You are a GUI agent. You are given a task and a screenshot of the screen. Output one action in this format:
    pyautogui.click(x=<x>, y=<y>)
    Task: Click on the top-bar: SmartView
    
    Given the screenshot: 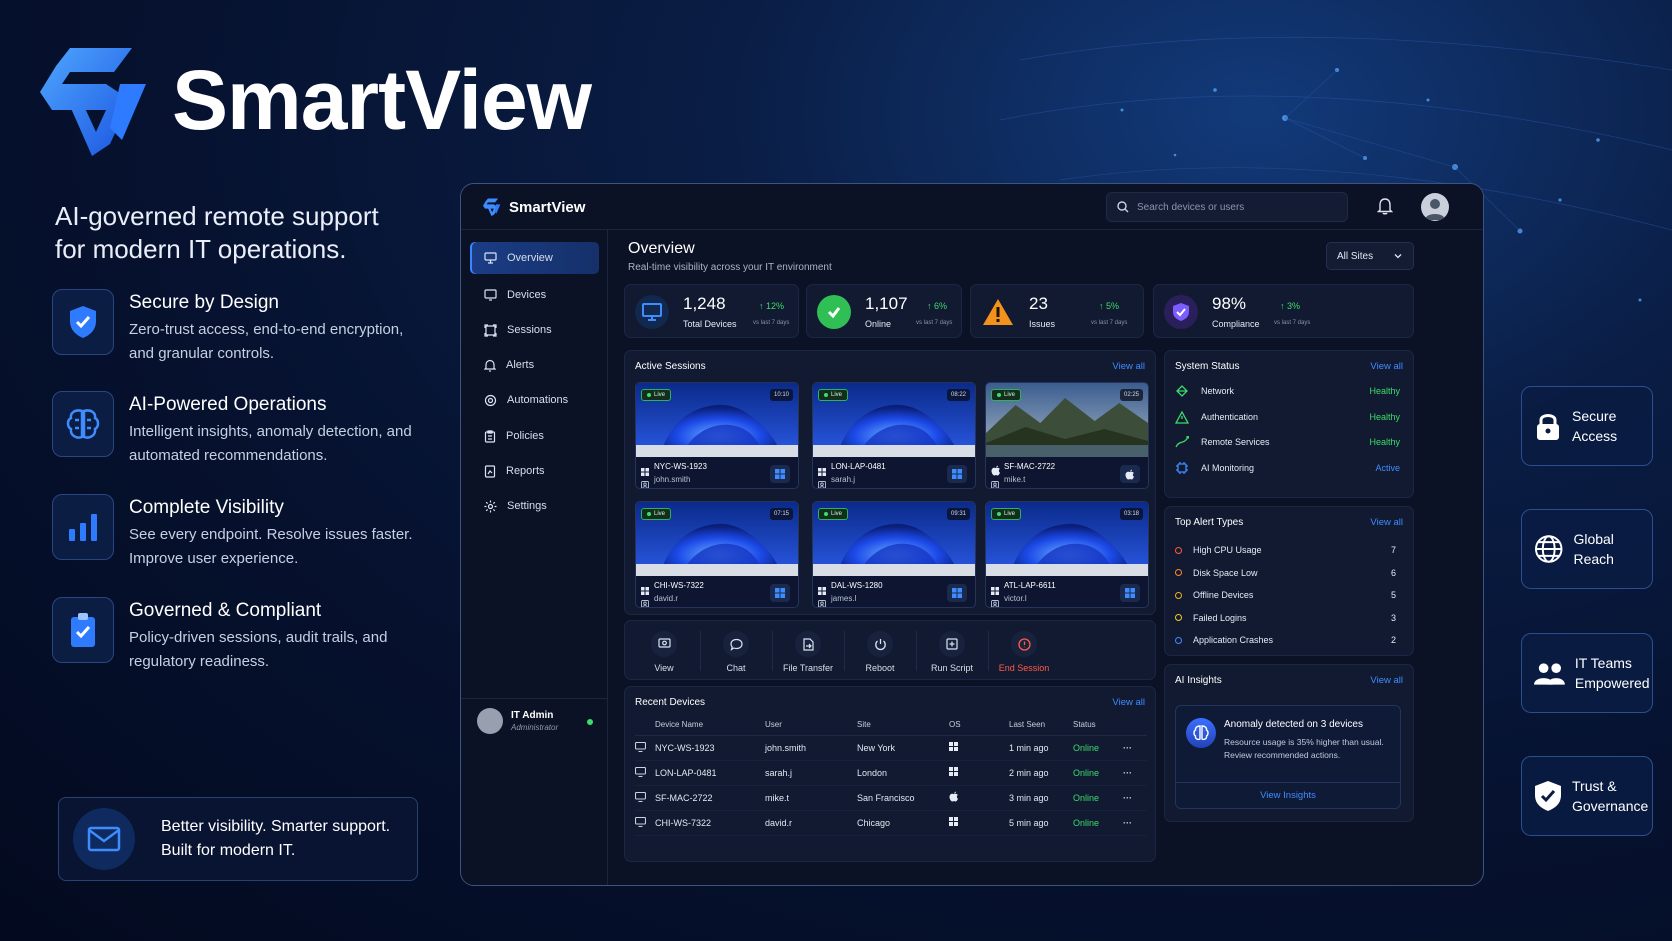 What is the action you would take?
    pyautogui.click(x=972, y=207)
    